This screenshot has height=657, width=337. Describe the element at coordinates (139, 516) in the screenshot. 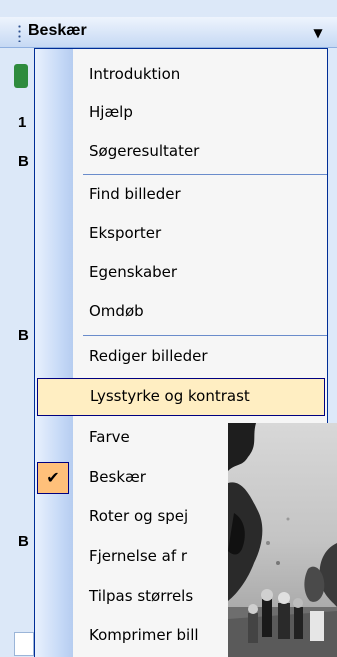

I see `menu-item-label: Roter og spej` at that location.